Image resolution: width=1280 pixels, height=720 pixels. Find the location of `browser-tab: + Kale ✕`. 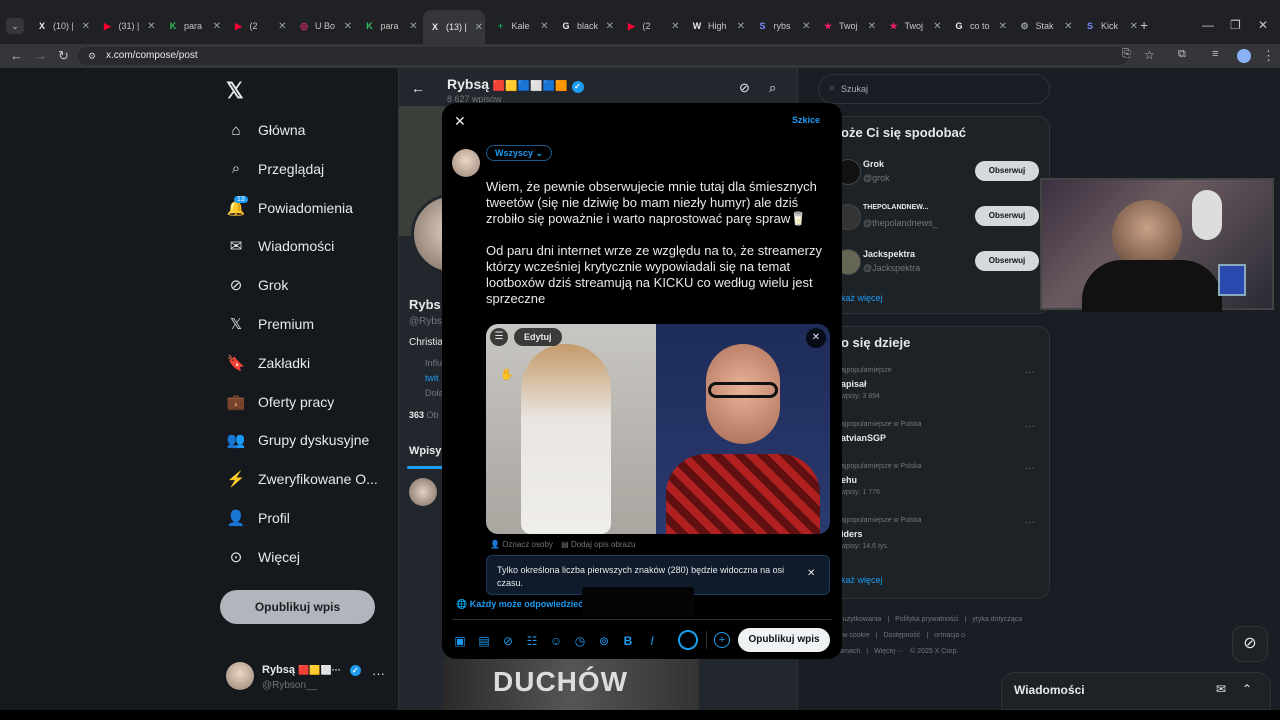

browser-tab: + Kale ✕ is located at coordinates (520, 26).